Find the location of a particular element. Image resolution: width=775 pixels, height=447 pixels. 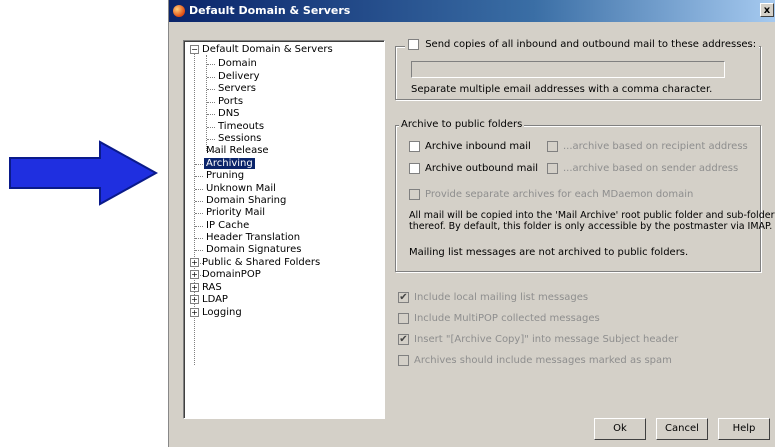

tree-item-label: Unknown Mail is located at coordinates (241, 188).